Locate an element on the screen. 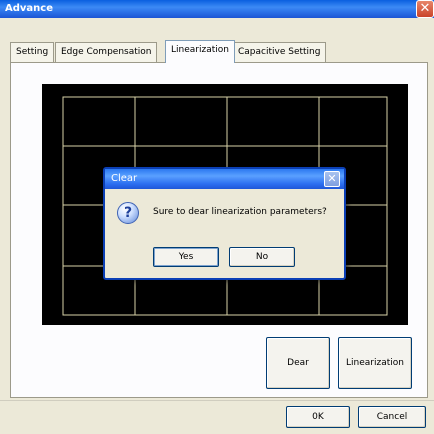 The height and width of the screenshot is (434, 434). cancel-label: Cancel is located at coordinates (392, 417).